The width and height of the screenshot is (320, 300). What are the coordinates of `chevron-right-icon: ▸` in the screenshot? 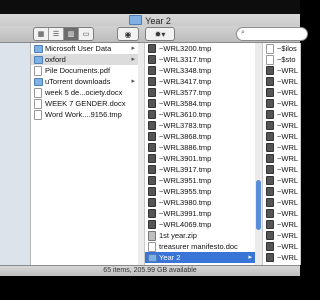 It's located at (250, 257).